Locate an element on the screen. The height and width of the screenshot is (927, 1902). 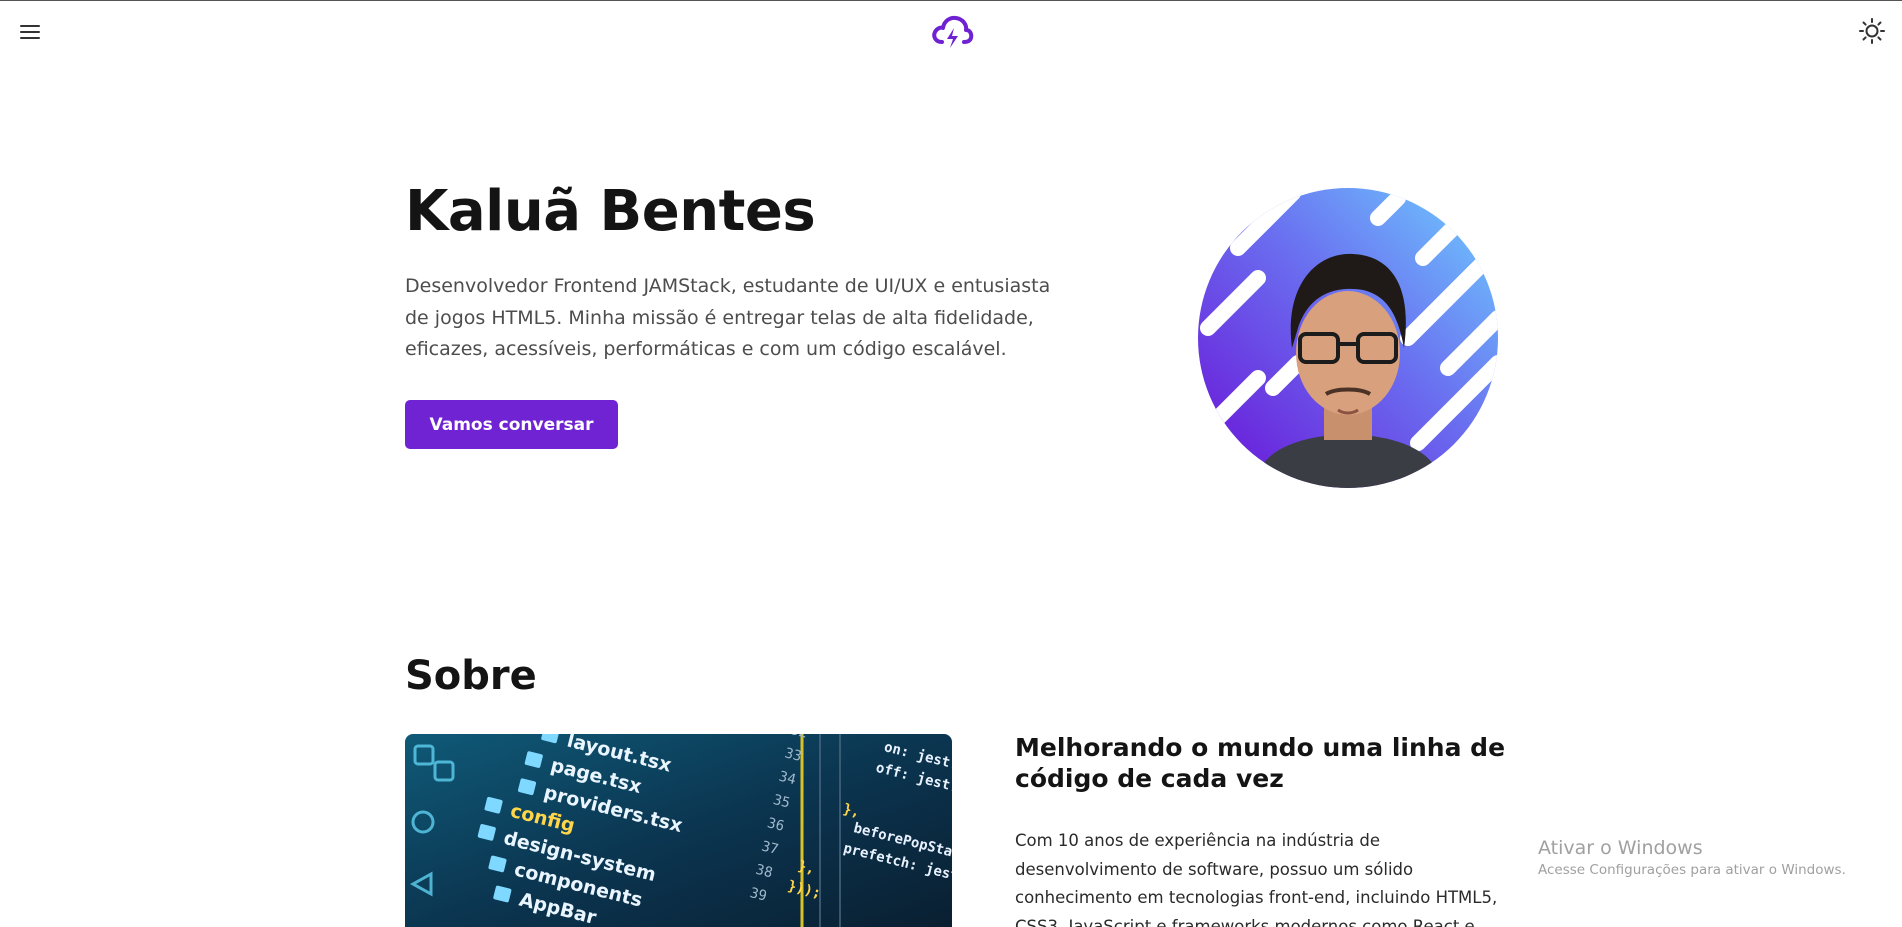
about-section-title: Sobre is located at coordinates (471, 676).